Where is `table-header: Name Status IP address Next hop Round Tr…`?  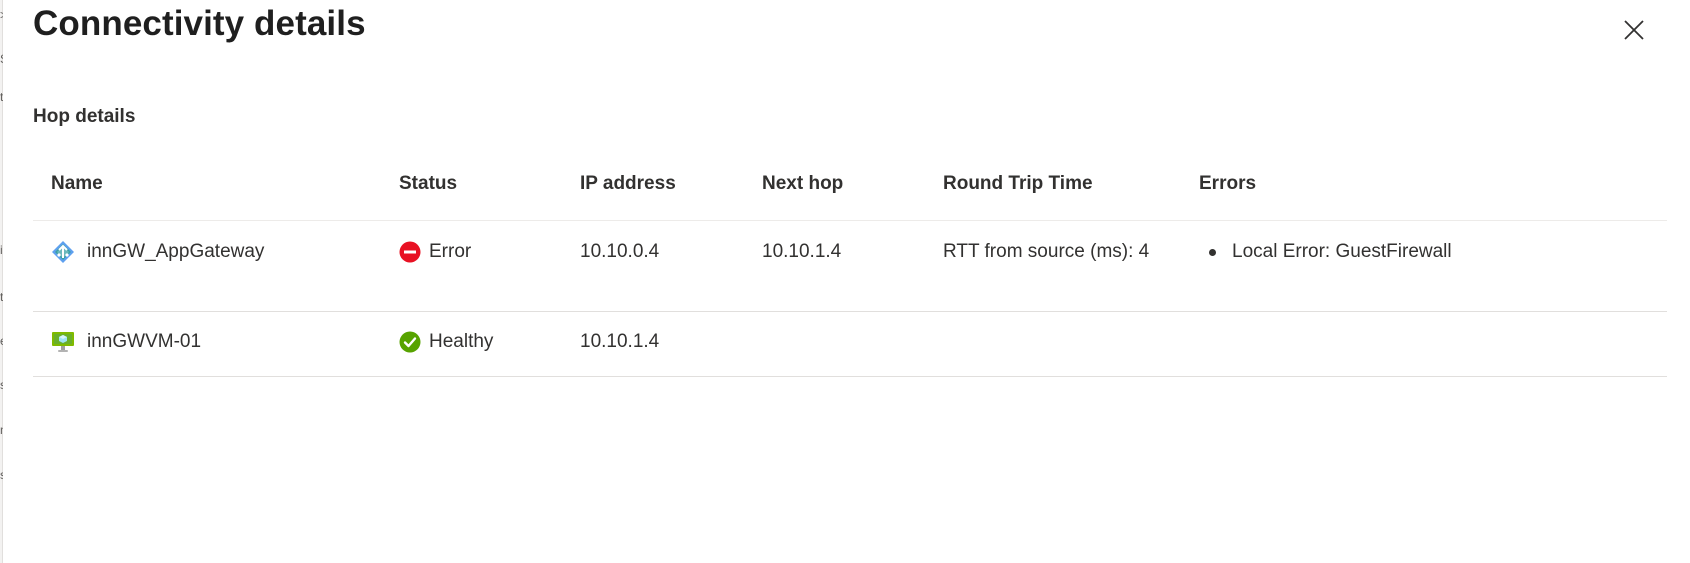 table-header: Name Status IP address Next hop Round Tr… is located at coordinates (850, 188).